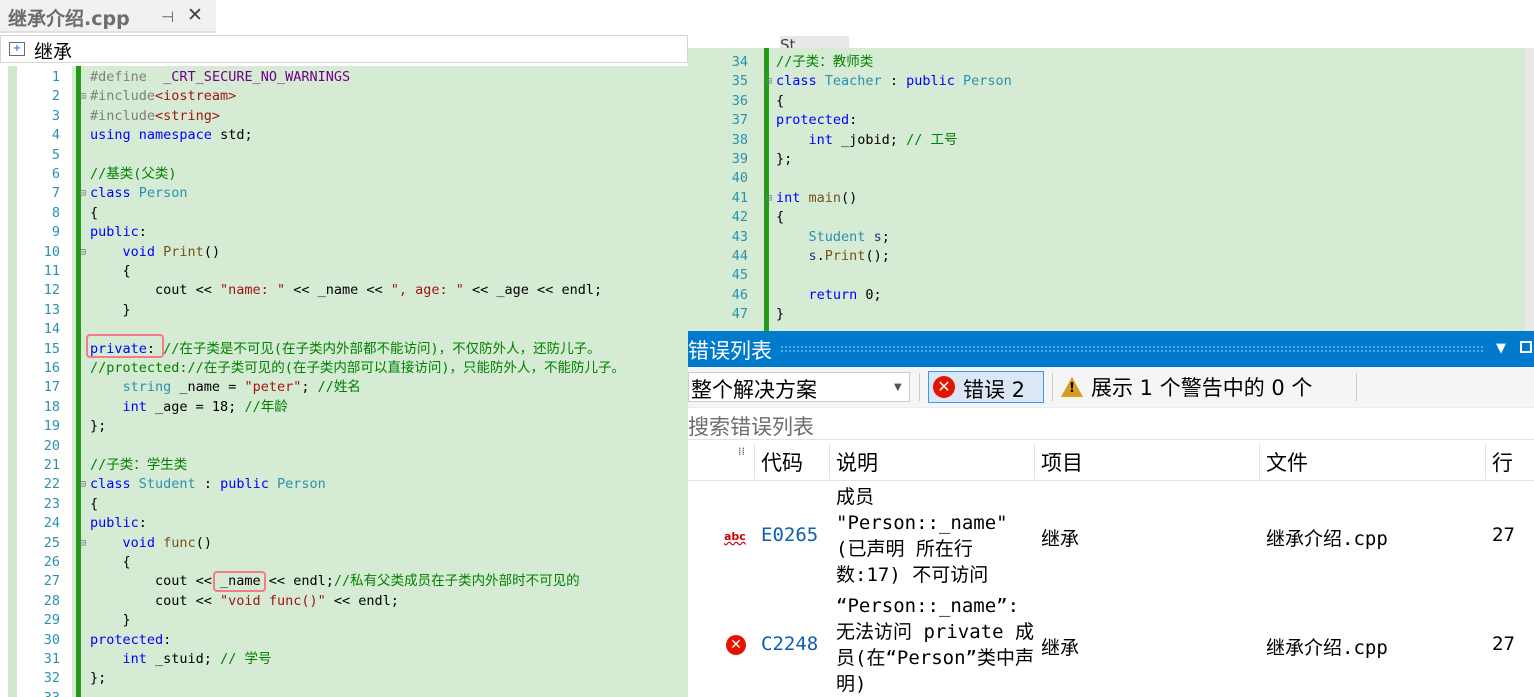  What do you see at coordinates (766, 189) in the screenshot?
I see `change-tracking-bar-right` at bounding box center [766, 189].